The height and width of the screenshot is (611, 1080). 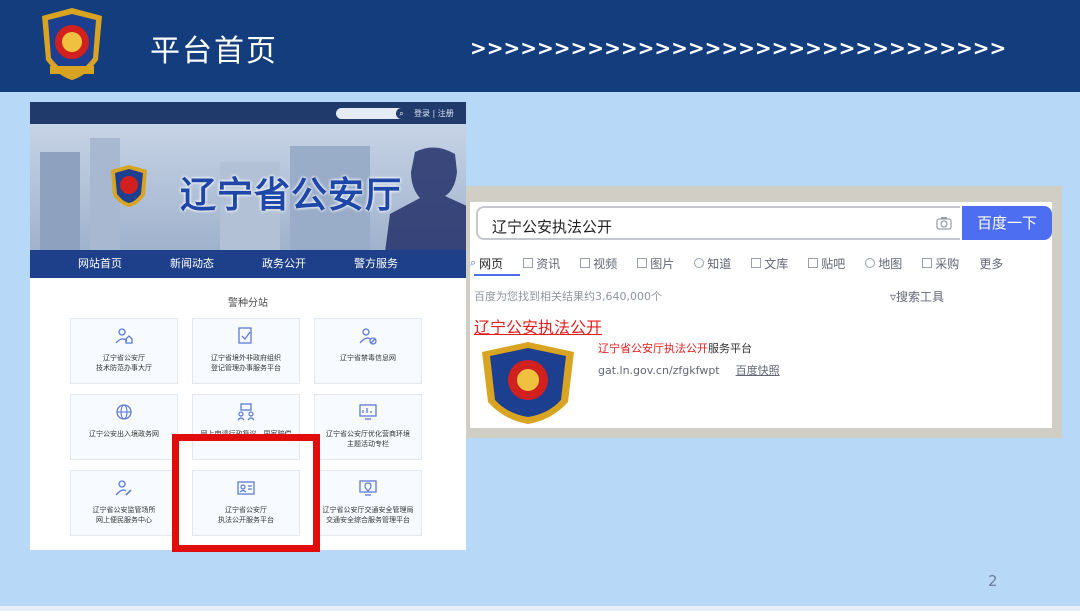 I want to click on tab-wenku: 文库, so click(x=769, y=263).